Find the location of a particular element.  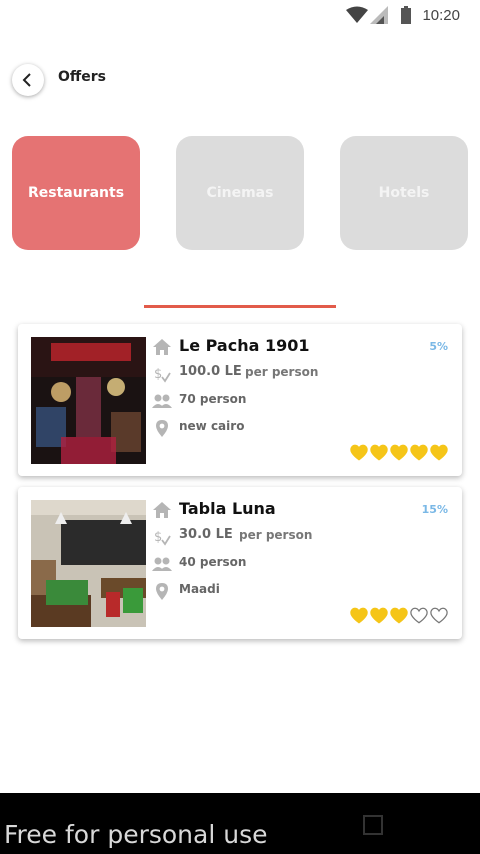

location: new cairo is located at coordinates (212, 426).